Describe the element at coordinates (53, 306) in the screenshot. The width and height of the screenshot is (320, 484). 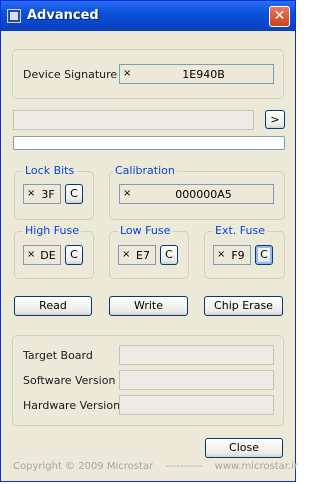
I see `read-button: Read` at that location.